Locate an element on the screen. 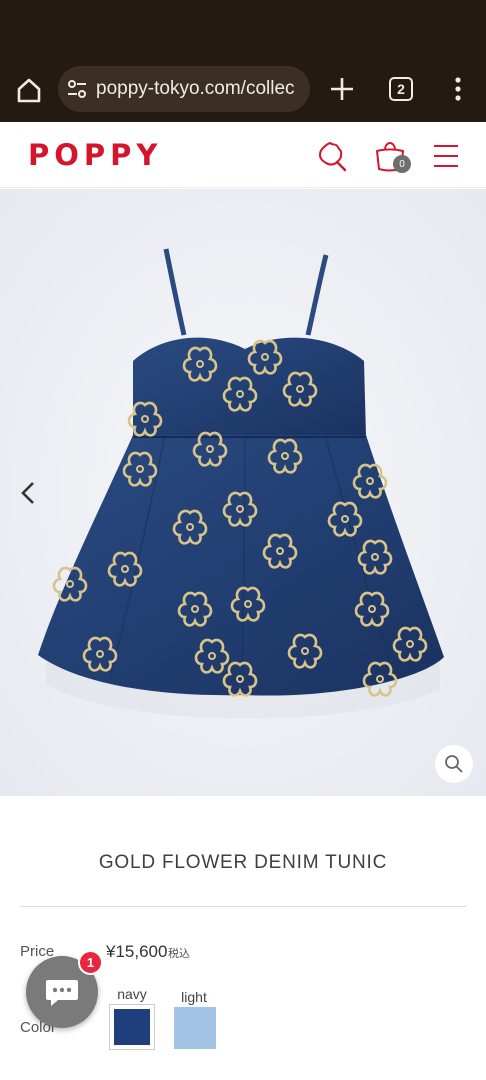  tax-note: 税込 is located at coordinates (179, 954).